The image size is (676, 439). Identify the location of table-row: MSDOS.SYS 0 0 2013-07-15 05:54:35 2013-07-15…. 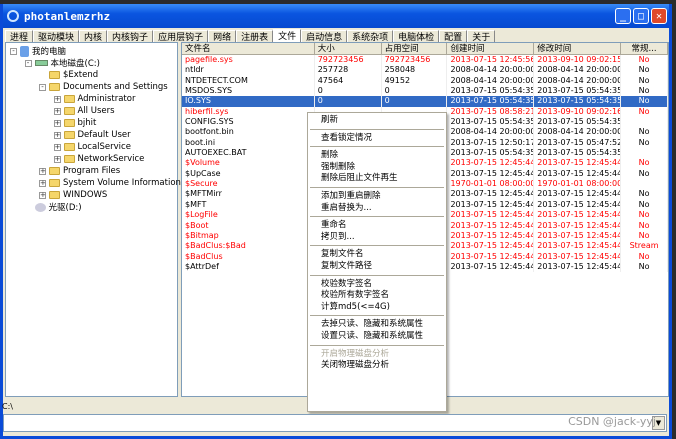
(425, 91).